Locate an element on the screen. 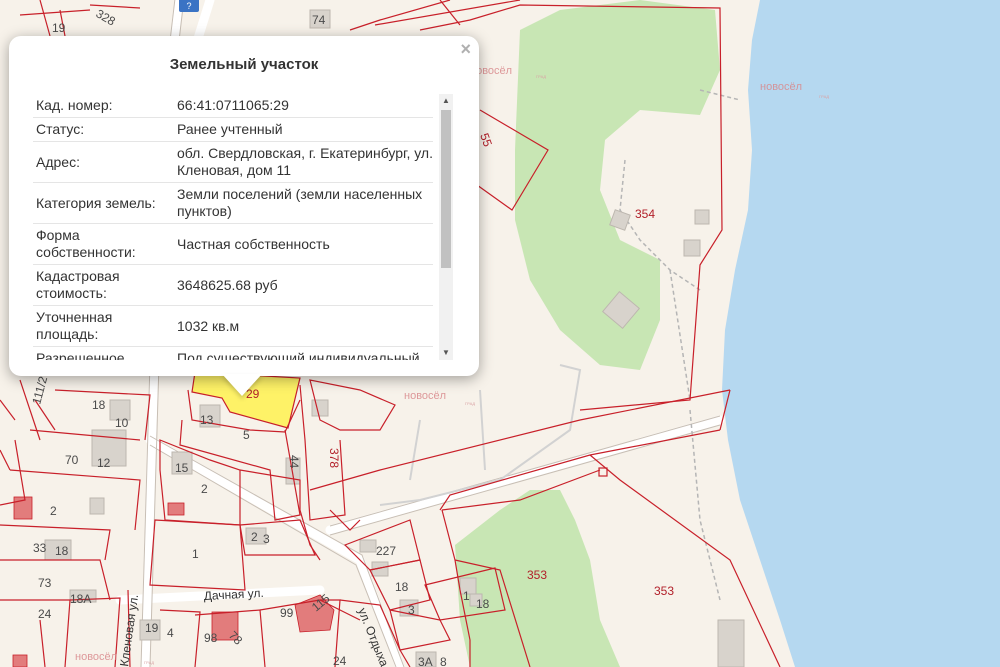  info-key: Форма собственности: is located at coordinates (86, 243).